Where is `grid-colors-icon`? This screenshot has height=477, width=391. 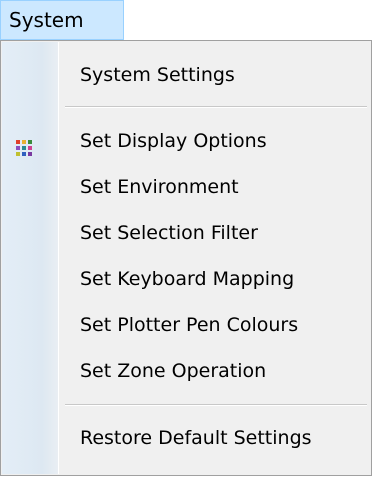 grid-colors-icon is located at coordinates (25, 143).